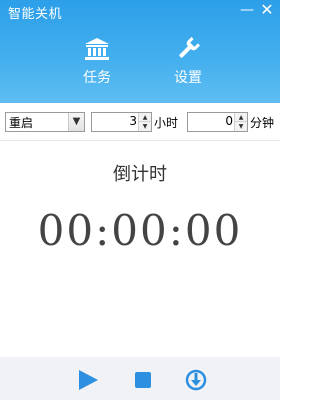 The image size is (320, 400). Describe the element at coordinates (166, 123) in the screenshot. I see `hours-unit-label: 小时` at that location.